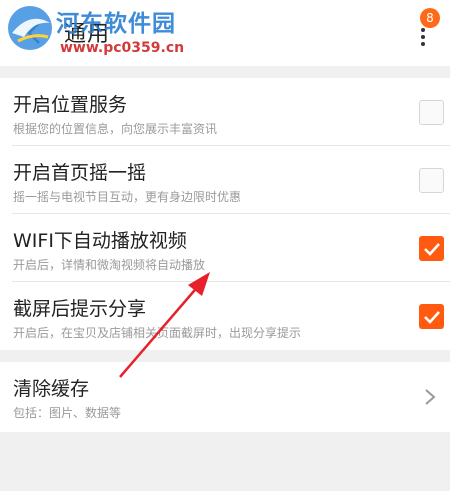 The height and width of the screenshot is (491, 450). What do you see at coordinates (109, 265) in the screenshot?
I see `settings-item-subtitle: 开启后，详情和微淘视频将自动播放` at bounding box center [109, 265].